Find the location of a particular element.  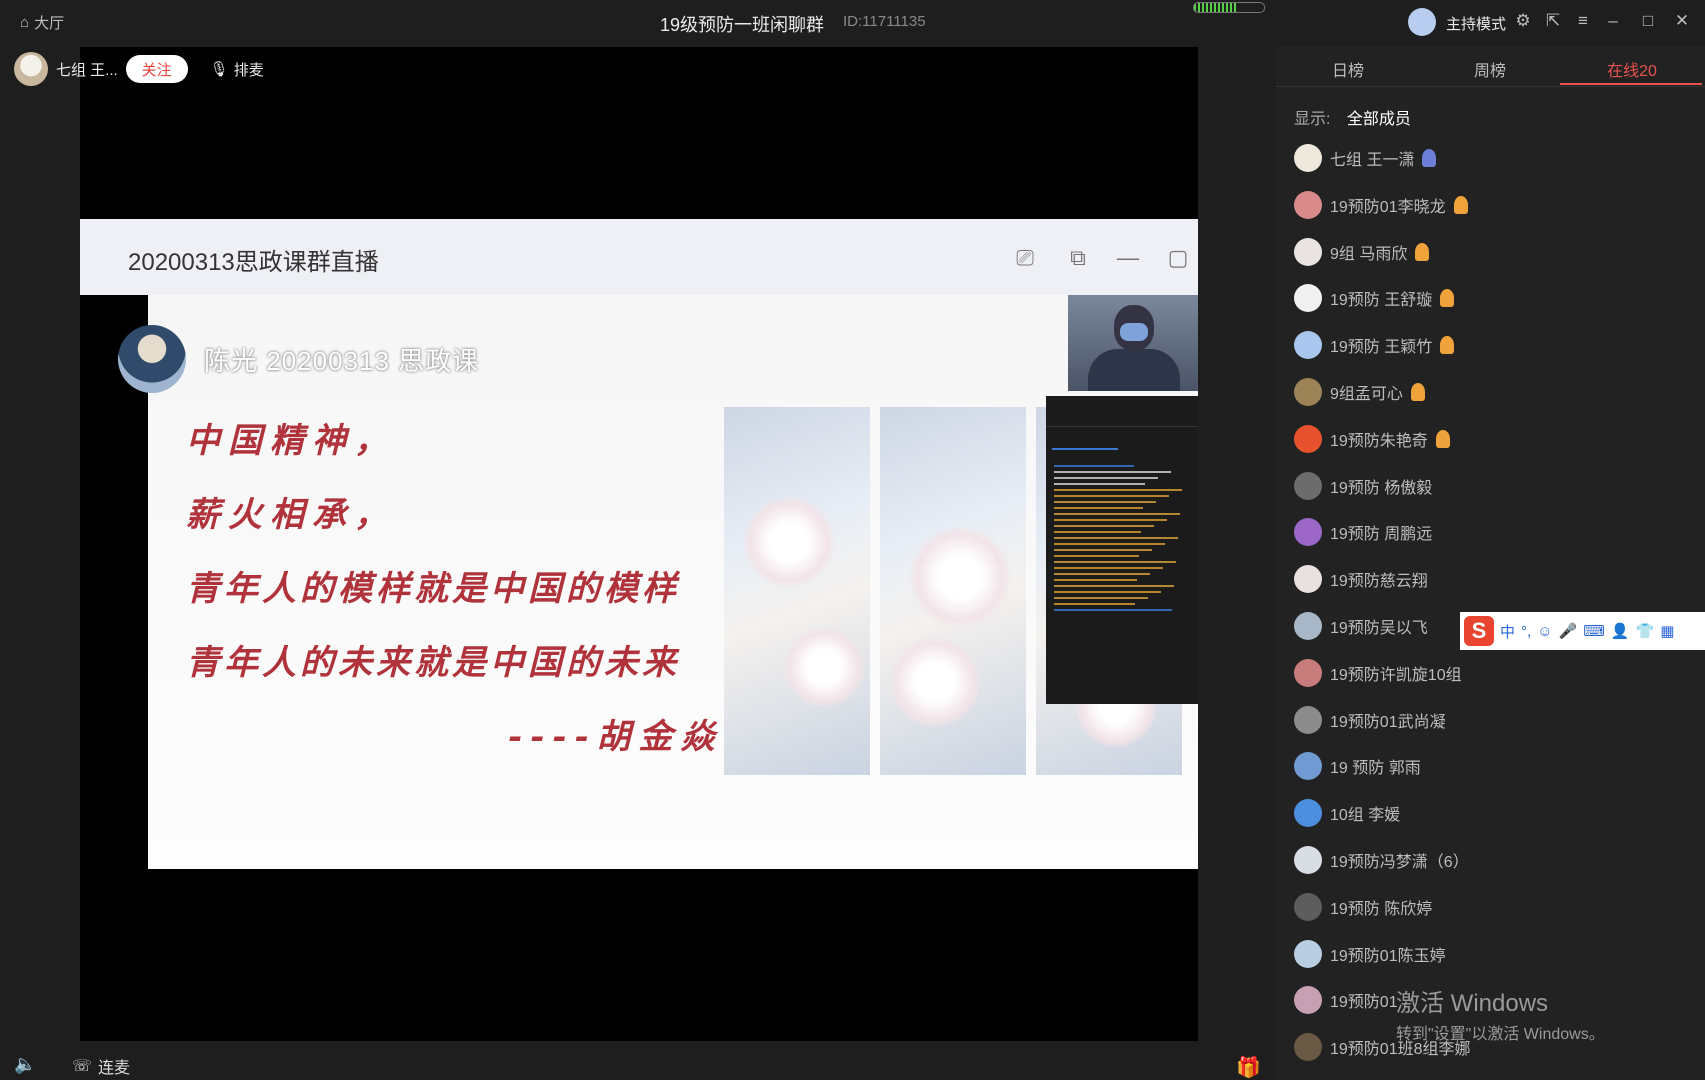

member-item: 19预防 王舒璇 is located at coordinates (1374, 298).